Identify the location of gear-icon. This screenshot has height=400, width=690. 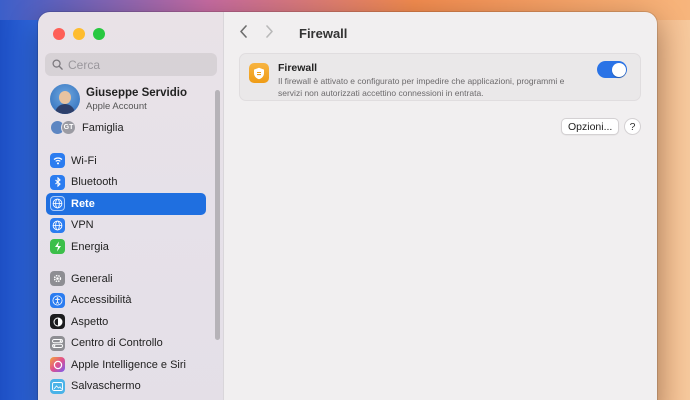
(57, 279).